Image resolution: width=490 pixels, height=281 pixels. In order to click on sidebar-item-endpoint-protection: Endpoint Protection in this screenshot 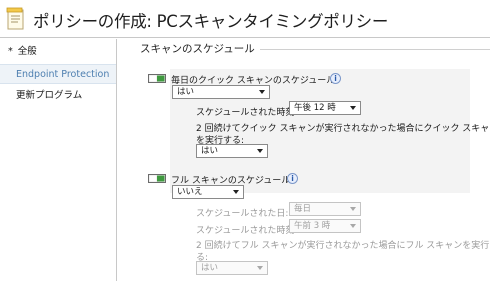, I will do `click(58, 74)`.